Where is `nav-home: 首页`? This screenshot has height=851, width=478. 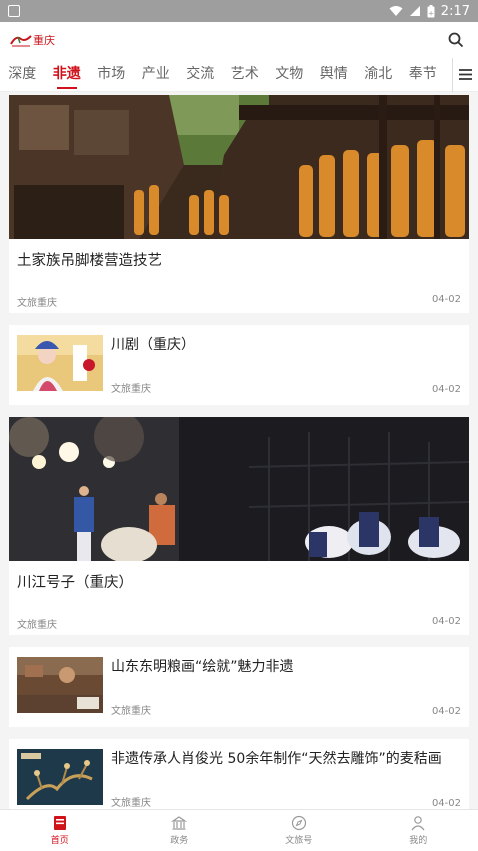 nav-home: 首页 is located at coordinates (60, 830).